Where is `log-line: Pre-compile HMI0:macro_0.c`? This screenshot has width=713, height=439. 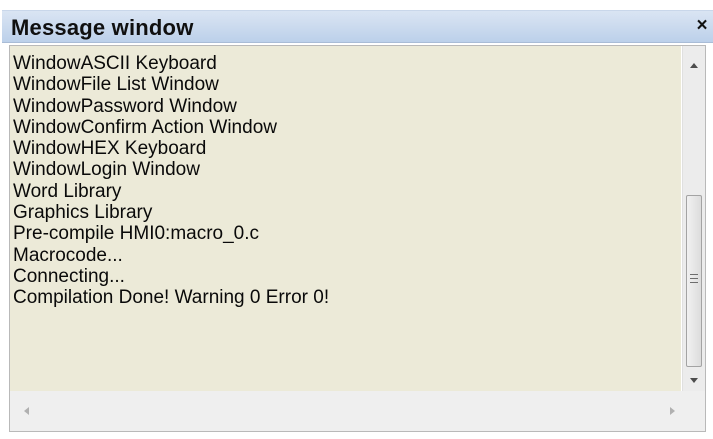
log-line: Pre-compile HMI0:macro_0.c is located at coordinates (136, 234).